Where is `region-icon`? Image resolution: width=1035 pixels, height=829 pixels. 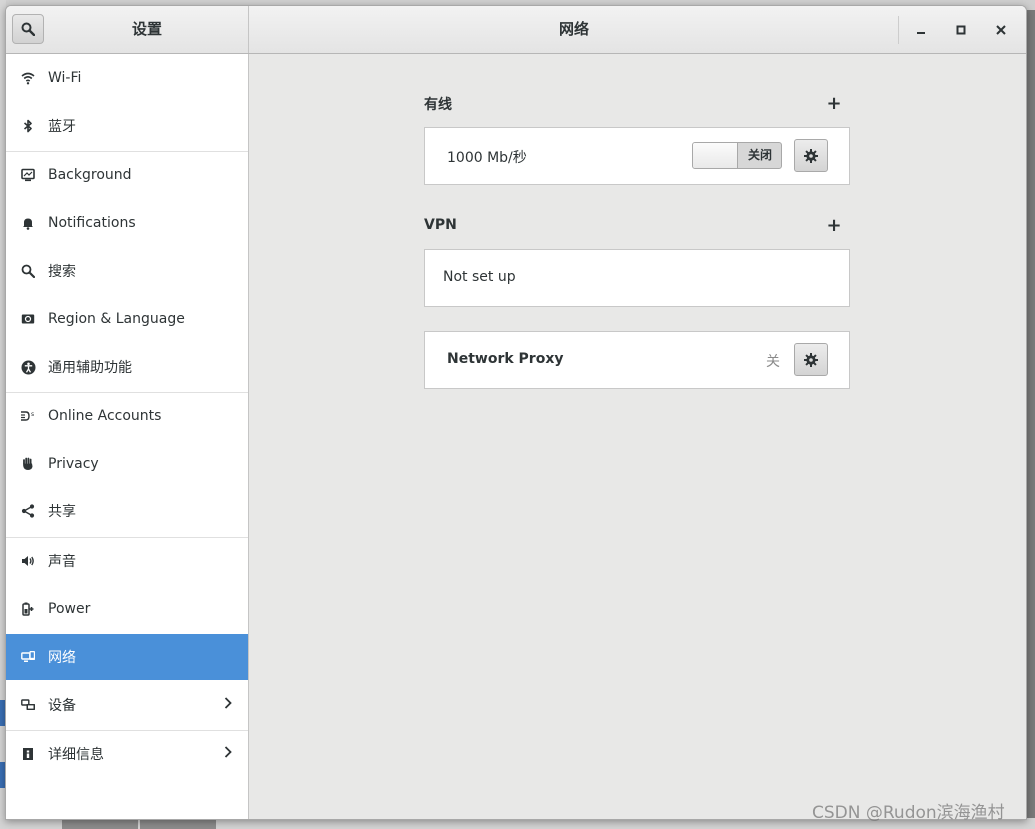 region-icon is located at coordinates (28, 319).